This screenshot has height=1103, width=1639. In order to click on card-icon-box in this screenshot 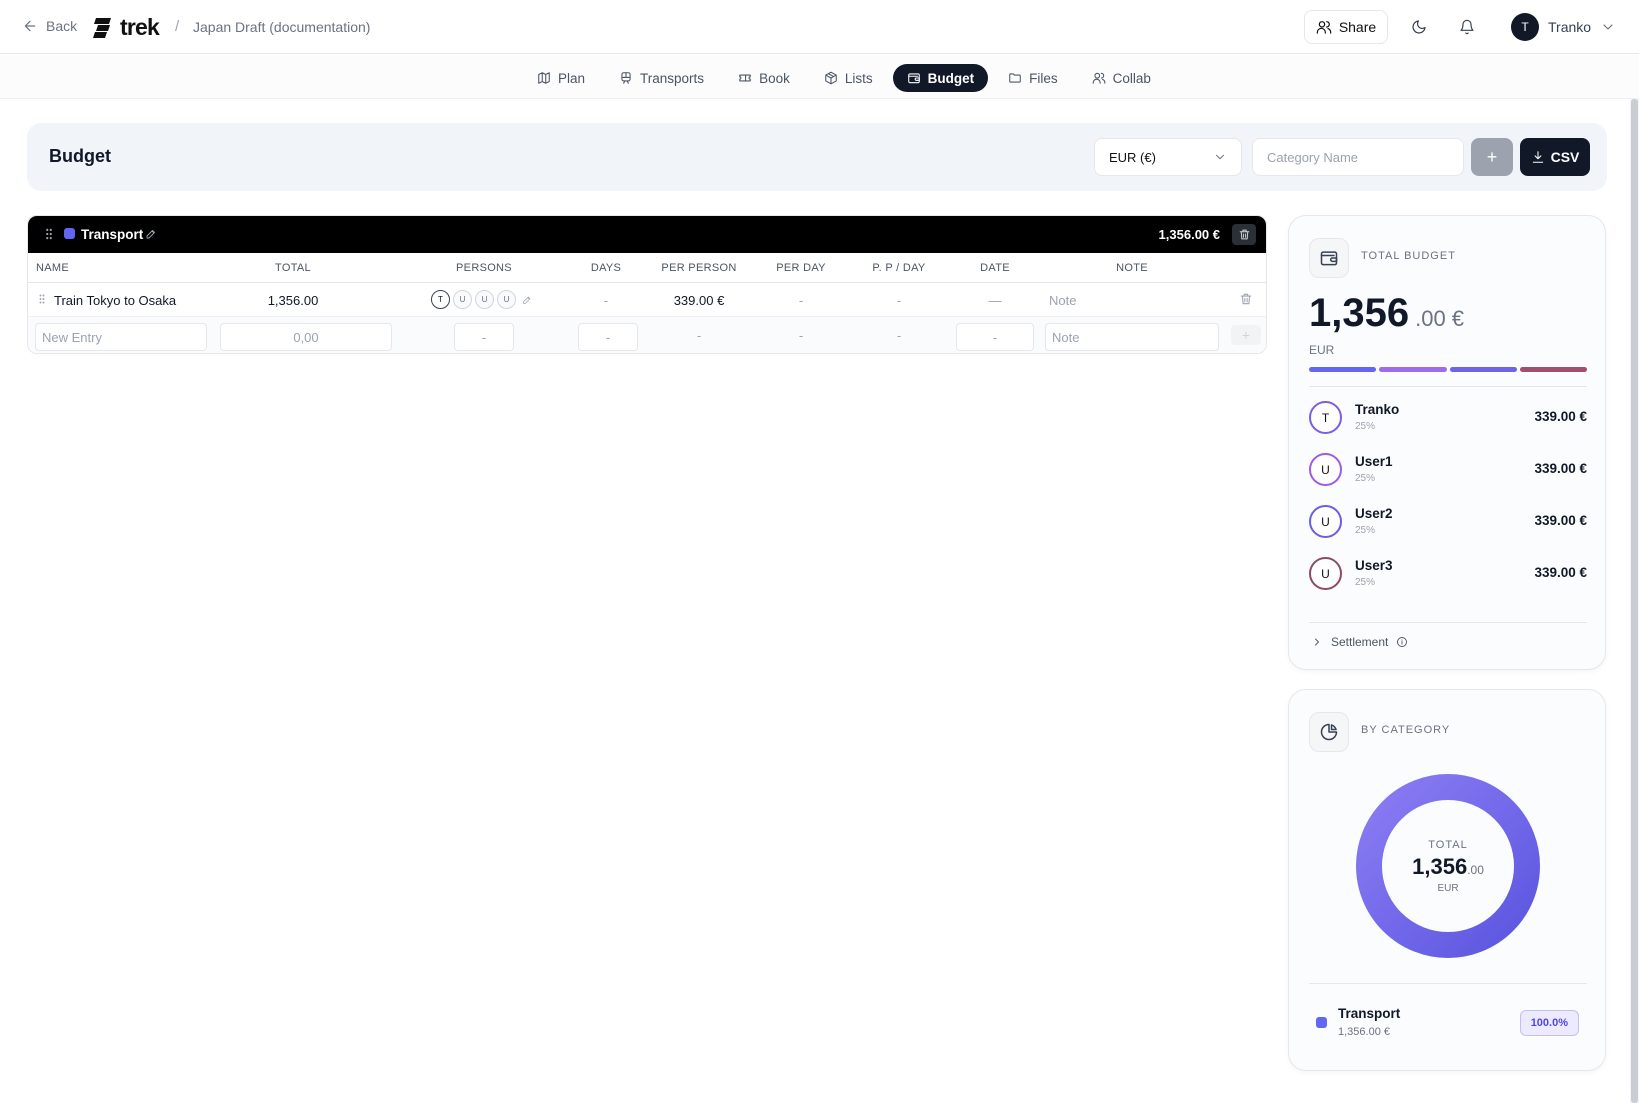, I will do `click(1329, 258)`.